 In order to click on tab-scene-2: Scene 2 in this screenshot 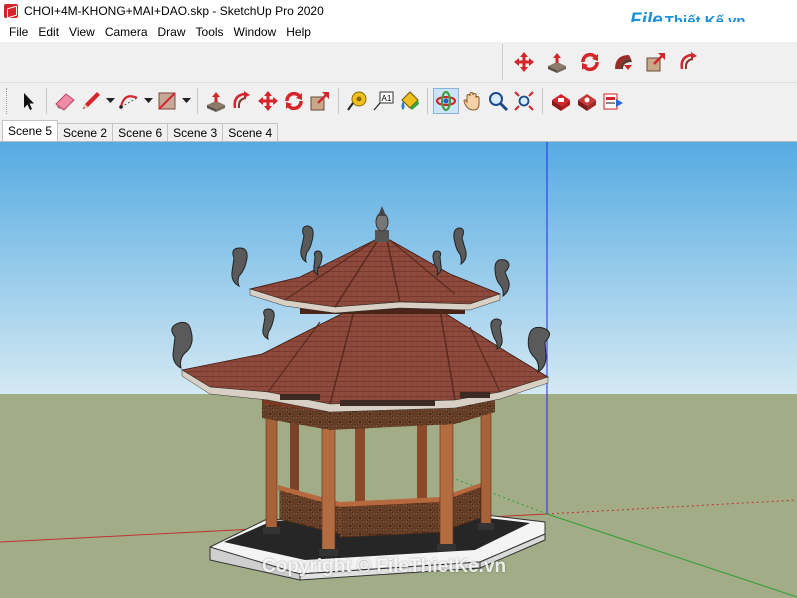, I will do `click(85, 132)`.